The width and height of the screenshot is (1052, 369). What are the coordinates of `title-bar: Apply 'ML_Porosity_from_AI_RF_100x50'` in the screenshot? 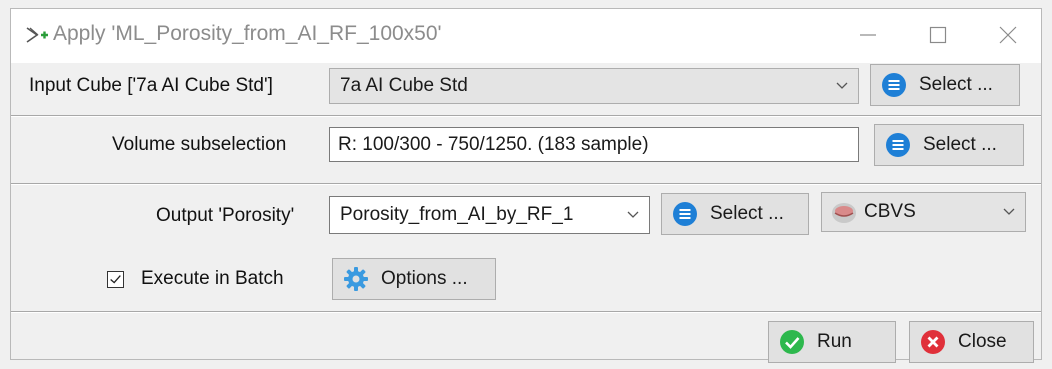 It's located at (526, 36).